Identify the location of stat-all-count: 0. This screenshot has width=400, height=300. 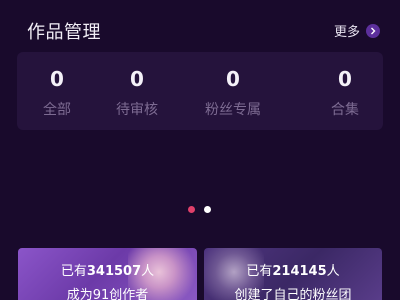
(57, 79).